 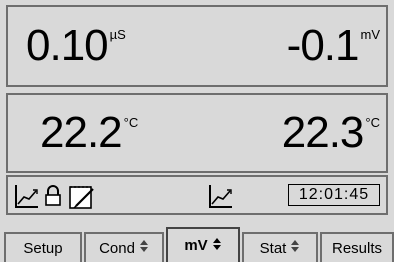 What do you see at coordinates (117, 248) in the screenshot?
I see `tab-cond-label: Cond` at bounding box center [117, 248].